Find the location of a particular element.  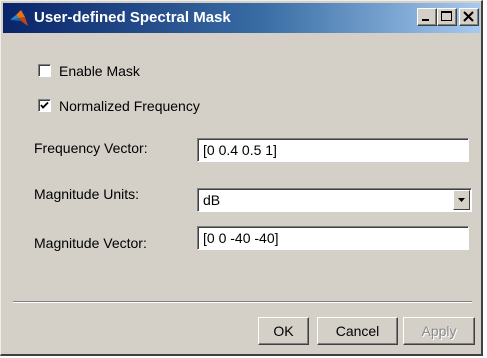

title-bar: User-defined Spectral Mask is located at coordinates (241, 18).